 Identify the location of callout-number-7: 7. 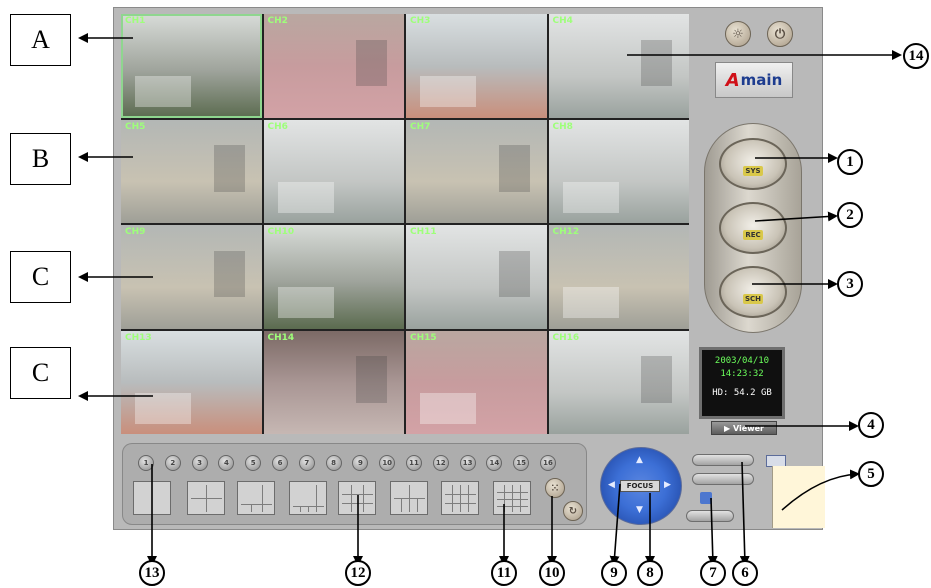
(713, 573).